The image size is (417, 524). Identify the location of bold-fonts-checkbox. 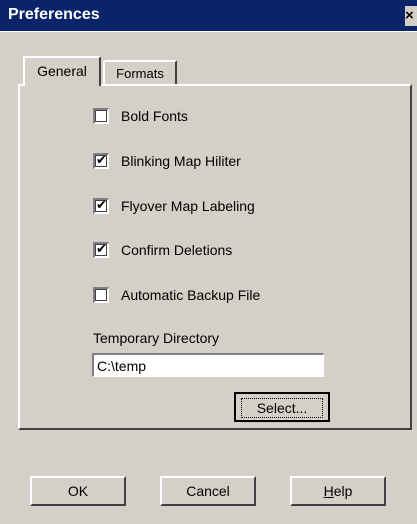
(101, 116).